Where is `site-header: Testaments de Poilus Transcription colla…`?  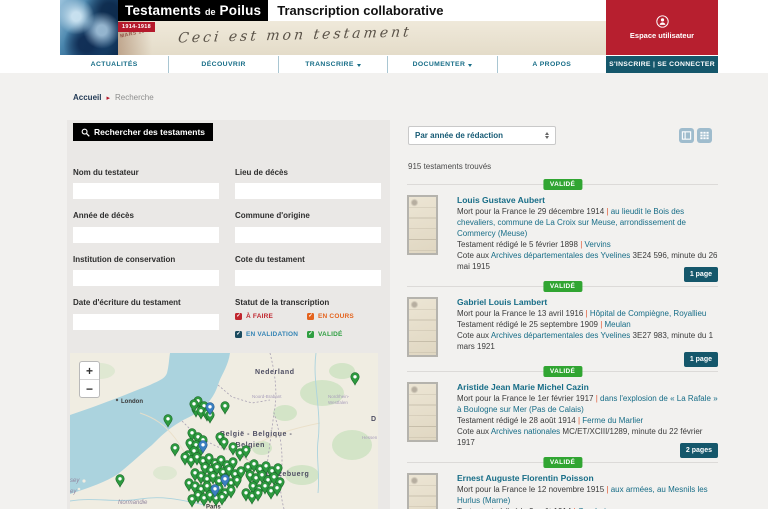 site-header: Testaments de Poilus Transcription colla… is located at coordinates (389, 27).